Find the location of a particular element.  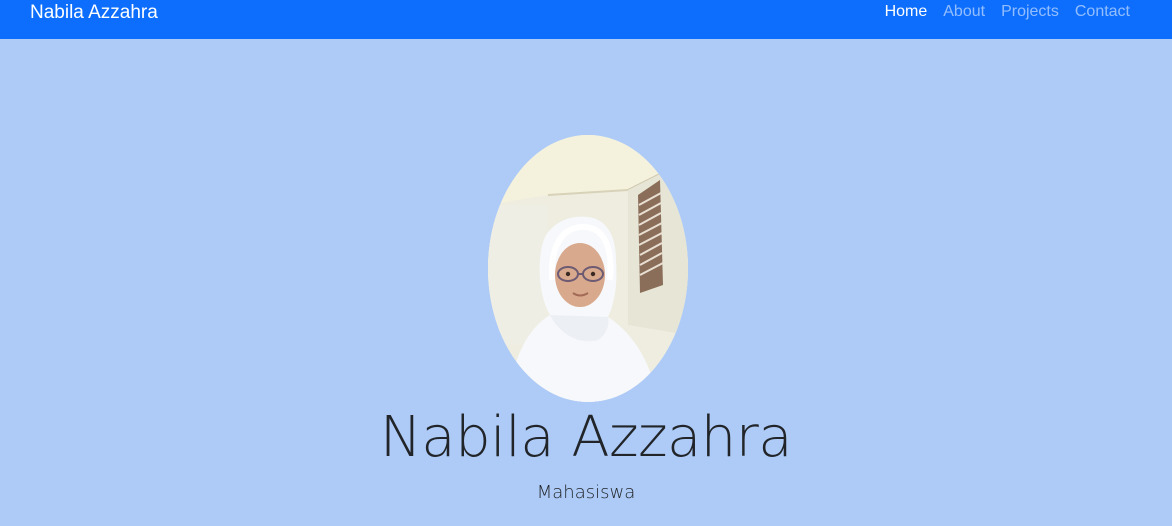

nav-link-contact: Contact is located at coordinates (1102, 12).